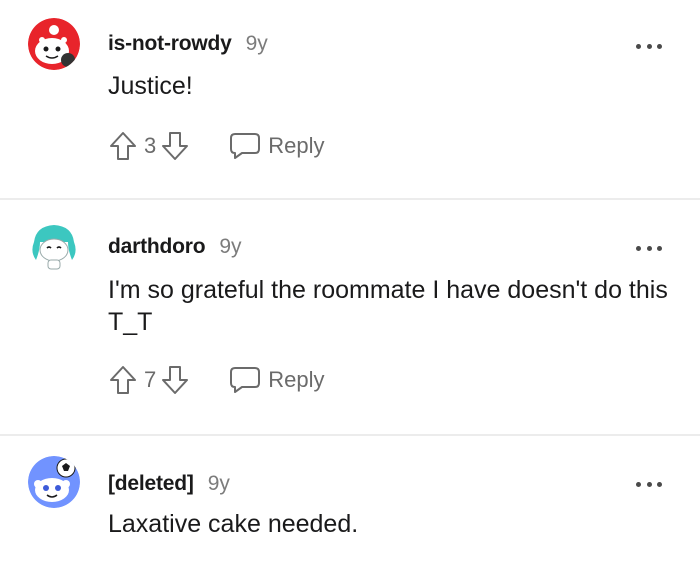 This screenshot has height=563, width=700. I want to click on snoo-red-avatar-icon, so click(54, 44).